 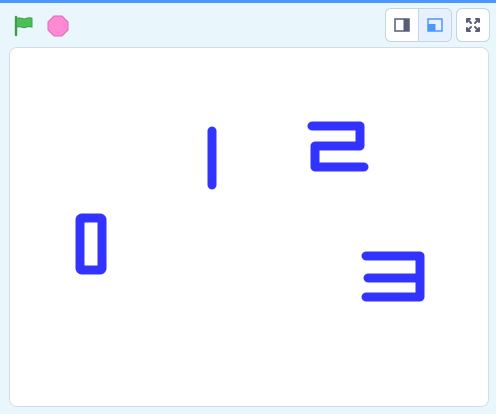 I want to click on green-flag-button, so click(x=24, y=26).